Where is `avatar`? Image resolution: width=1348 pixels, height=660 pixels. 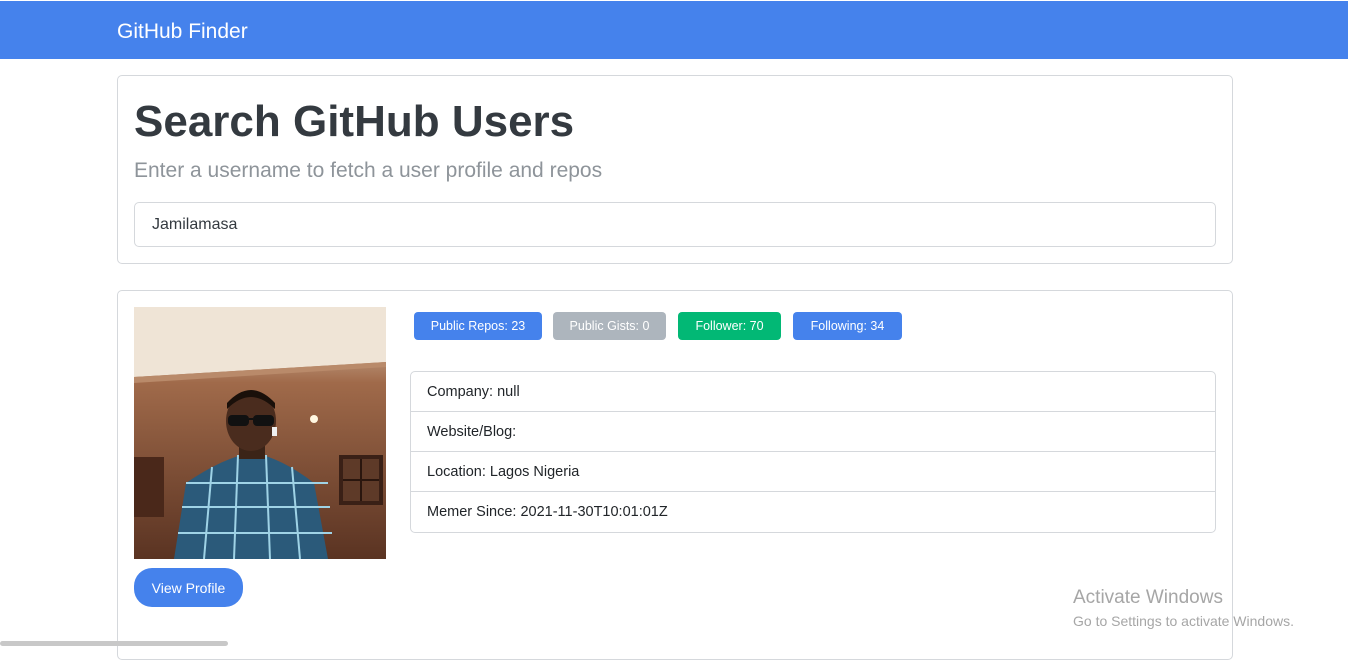 avatar is located at coordinates (260, 433).